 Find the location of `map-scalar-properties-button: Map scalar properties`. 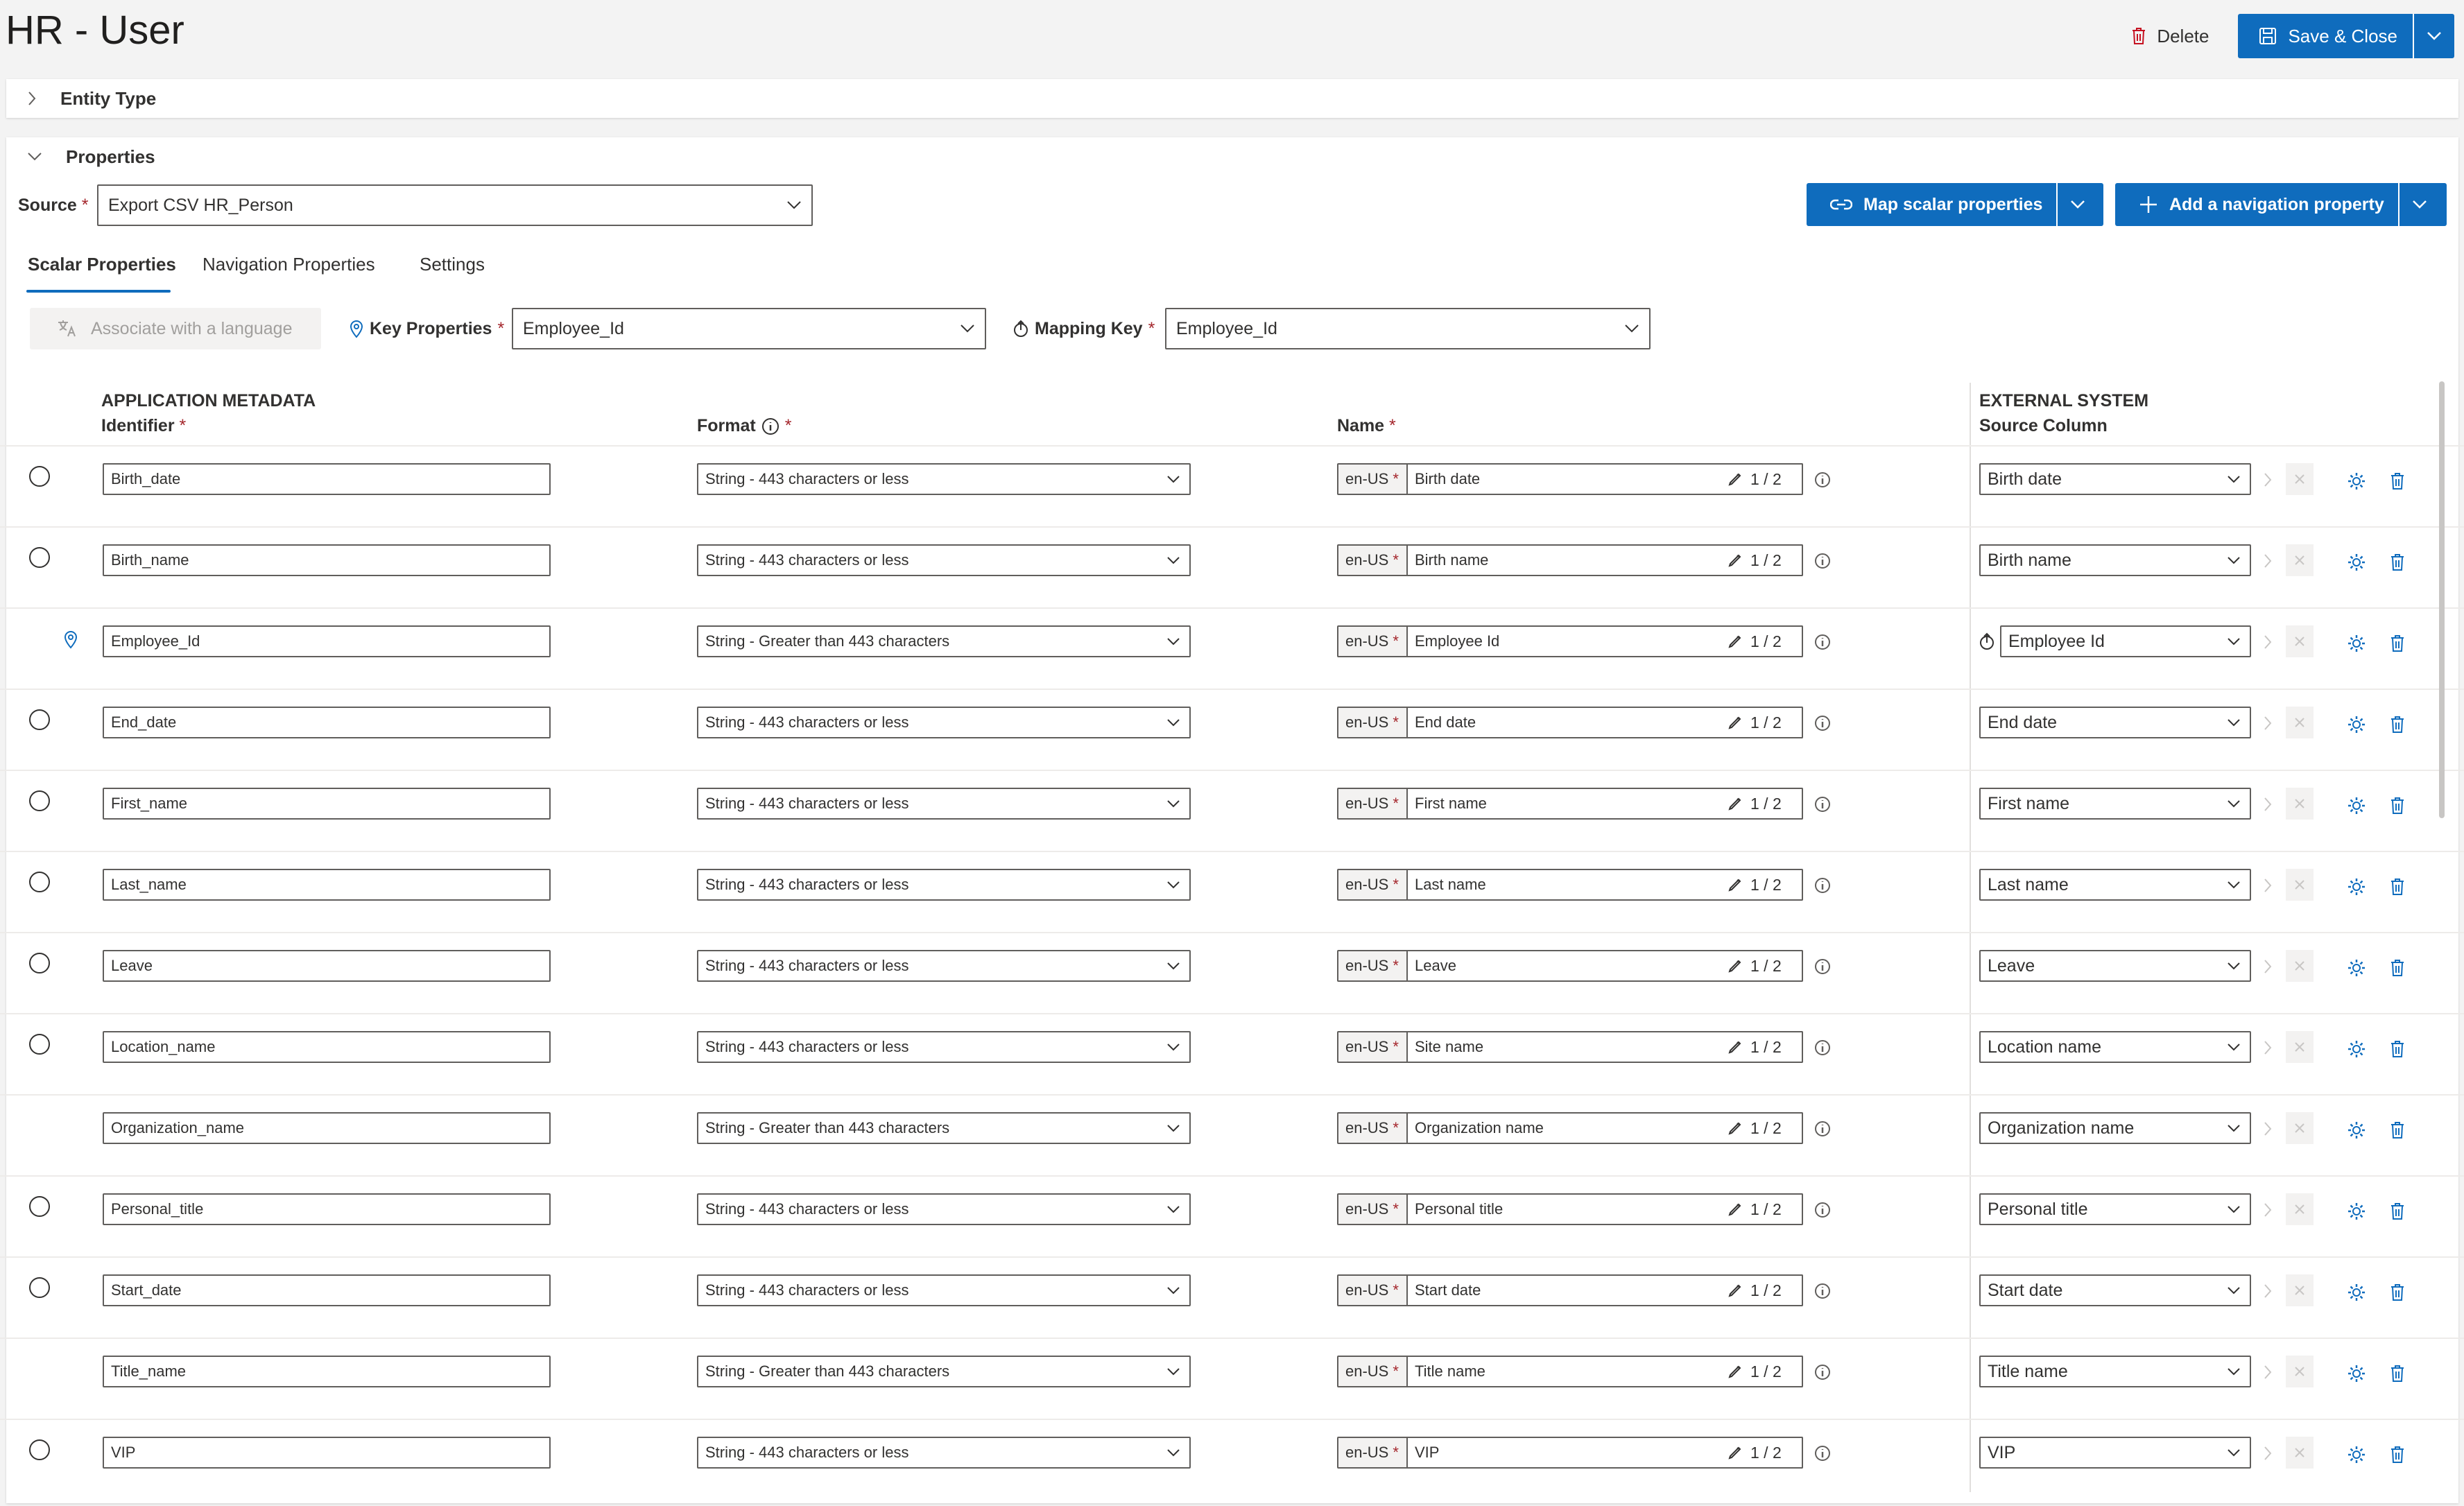

map-scalar-properties-button: Map scalar properties is located at coordinates (1932, 204).